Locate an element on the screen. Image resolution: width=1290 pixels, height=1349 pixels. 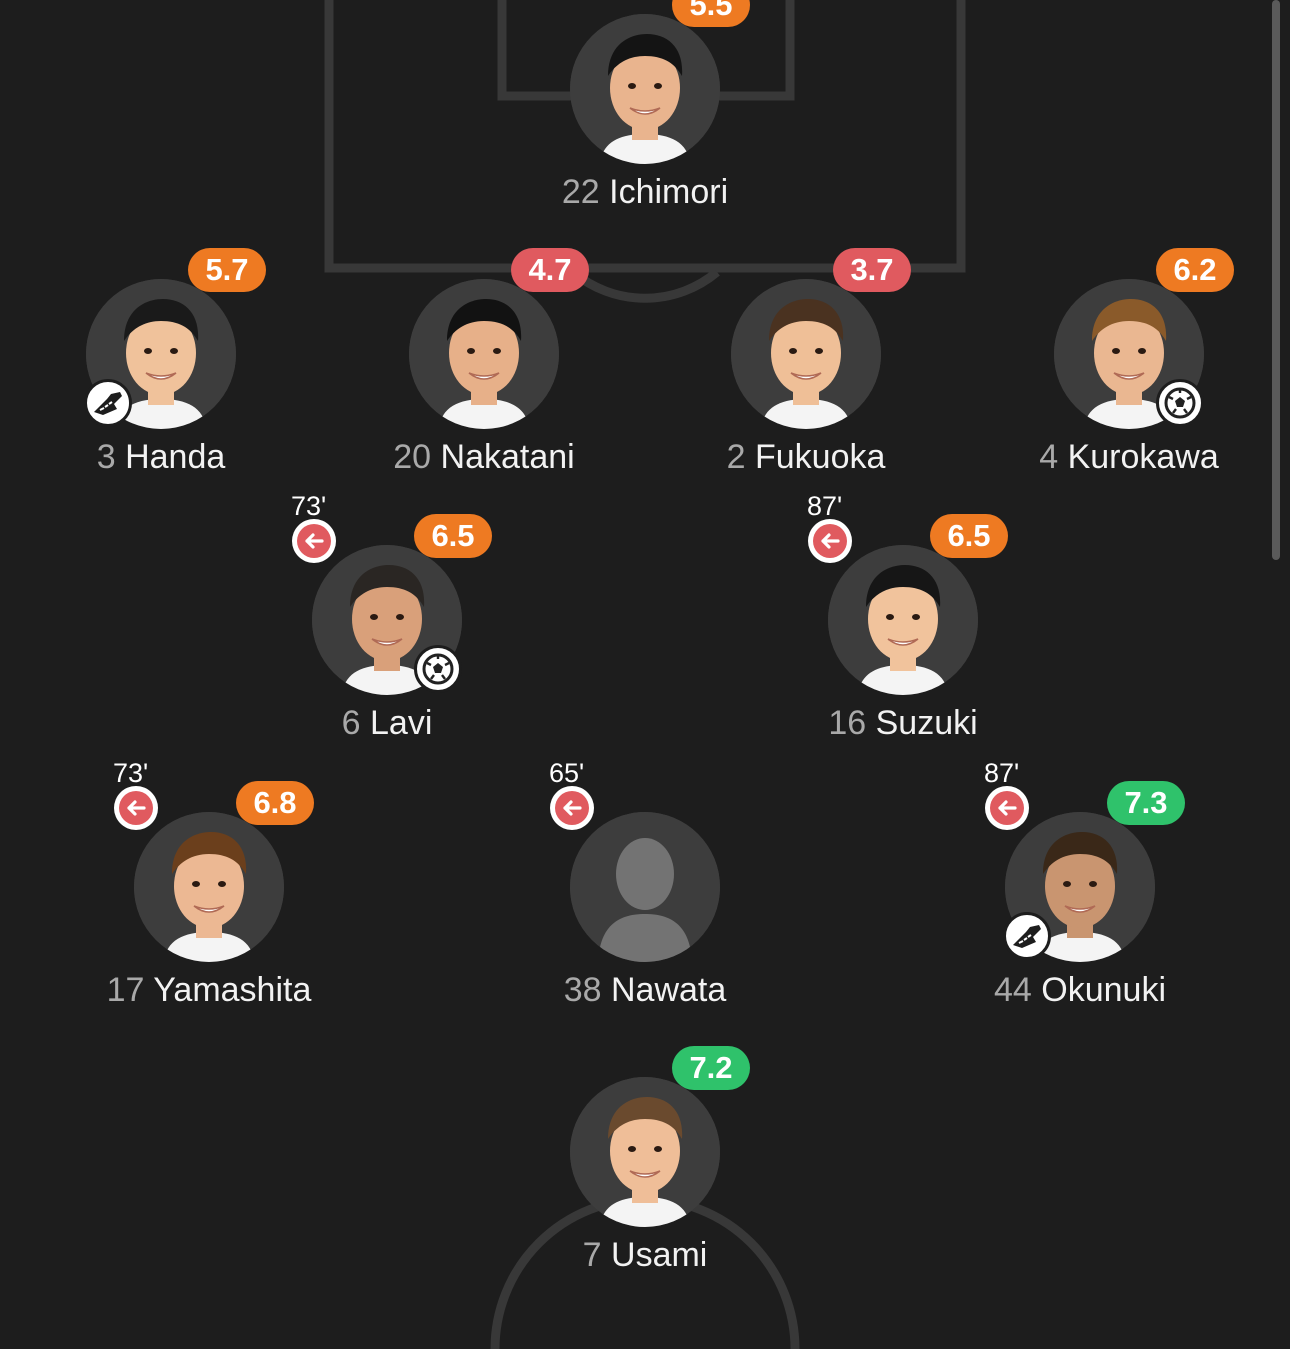
player-card-handa: 5.7 3 Handa is located at coordinates (161, 355).